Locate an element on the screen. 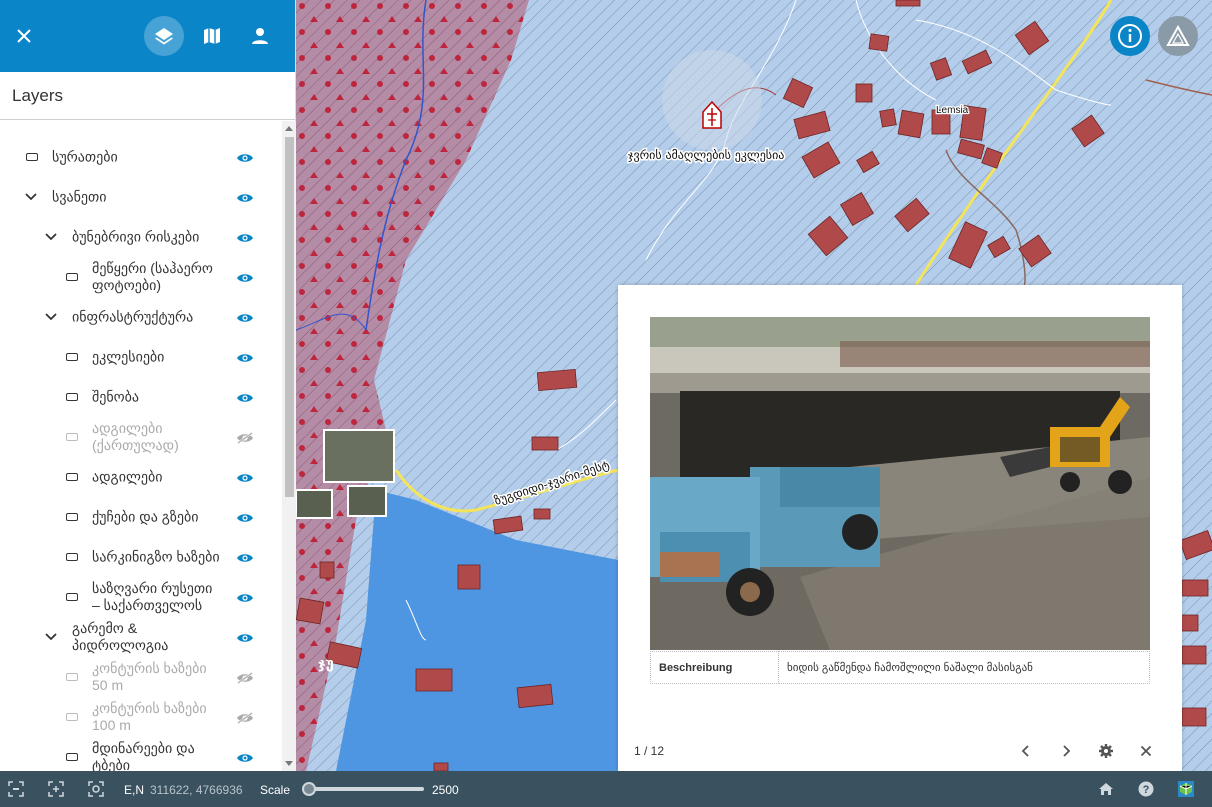 Image resolution: width=1212 pixels, height=807 pixels. layer-row: ქუჩები და გზები is located at coordinates (141, 517).